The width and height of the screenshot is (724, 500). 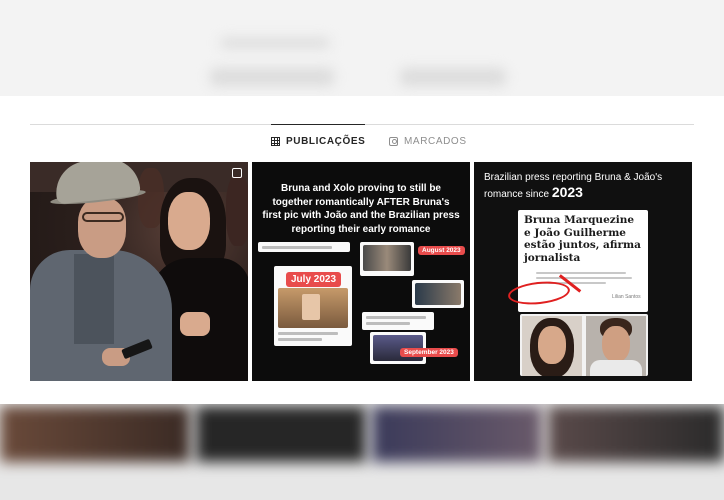 What do you see at coordinates (441, 250) in the screenshot?
I see `label-august: August 2023` at bounding box center [441, 250].